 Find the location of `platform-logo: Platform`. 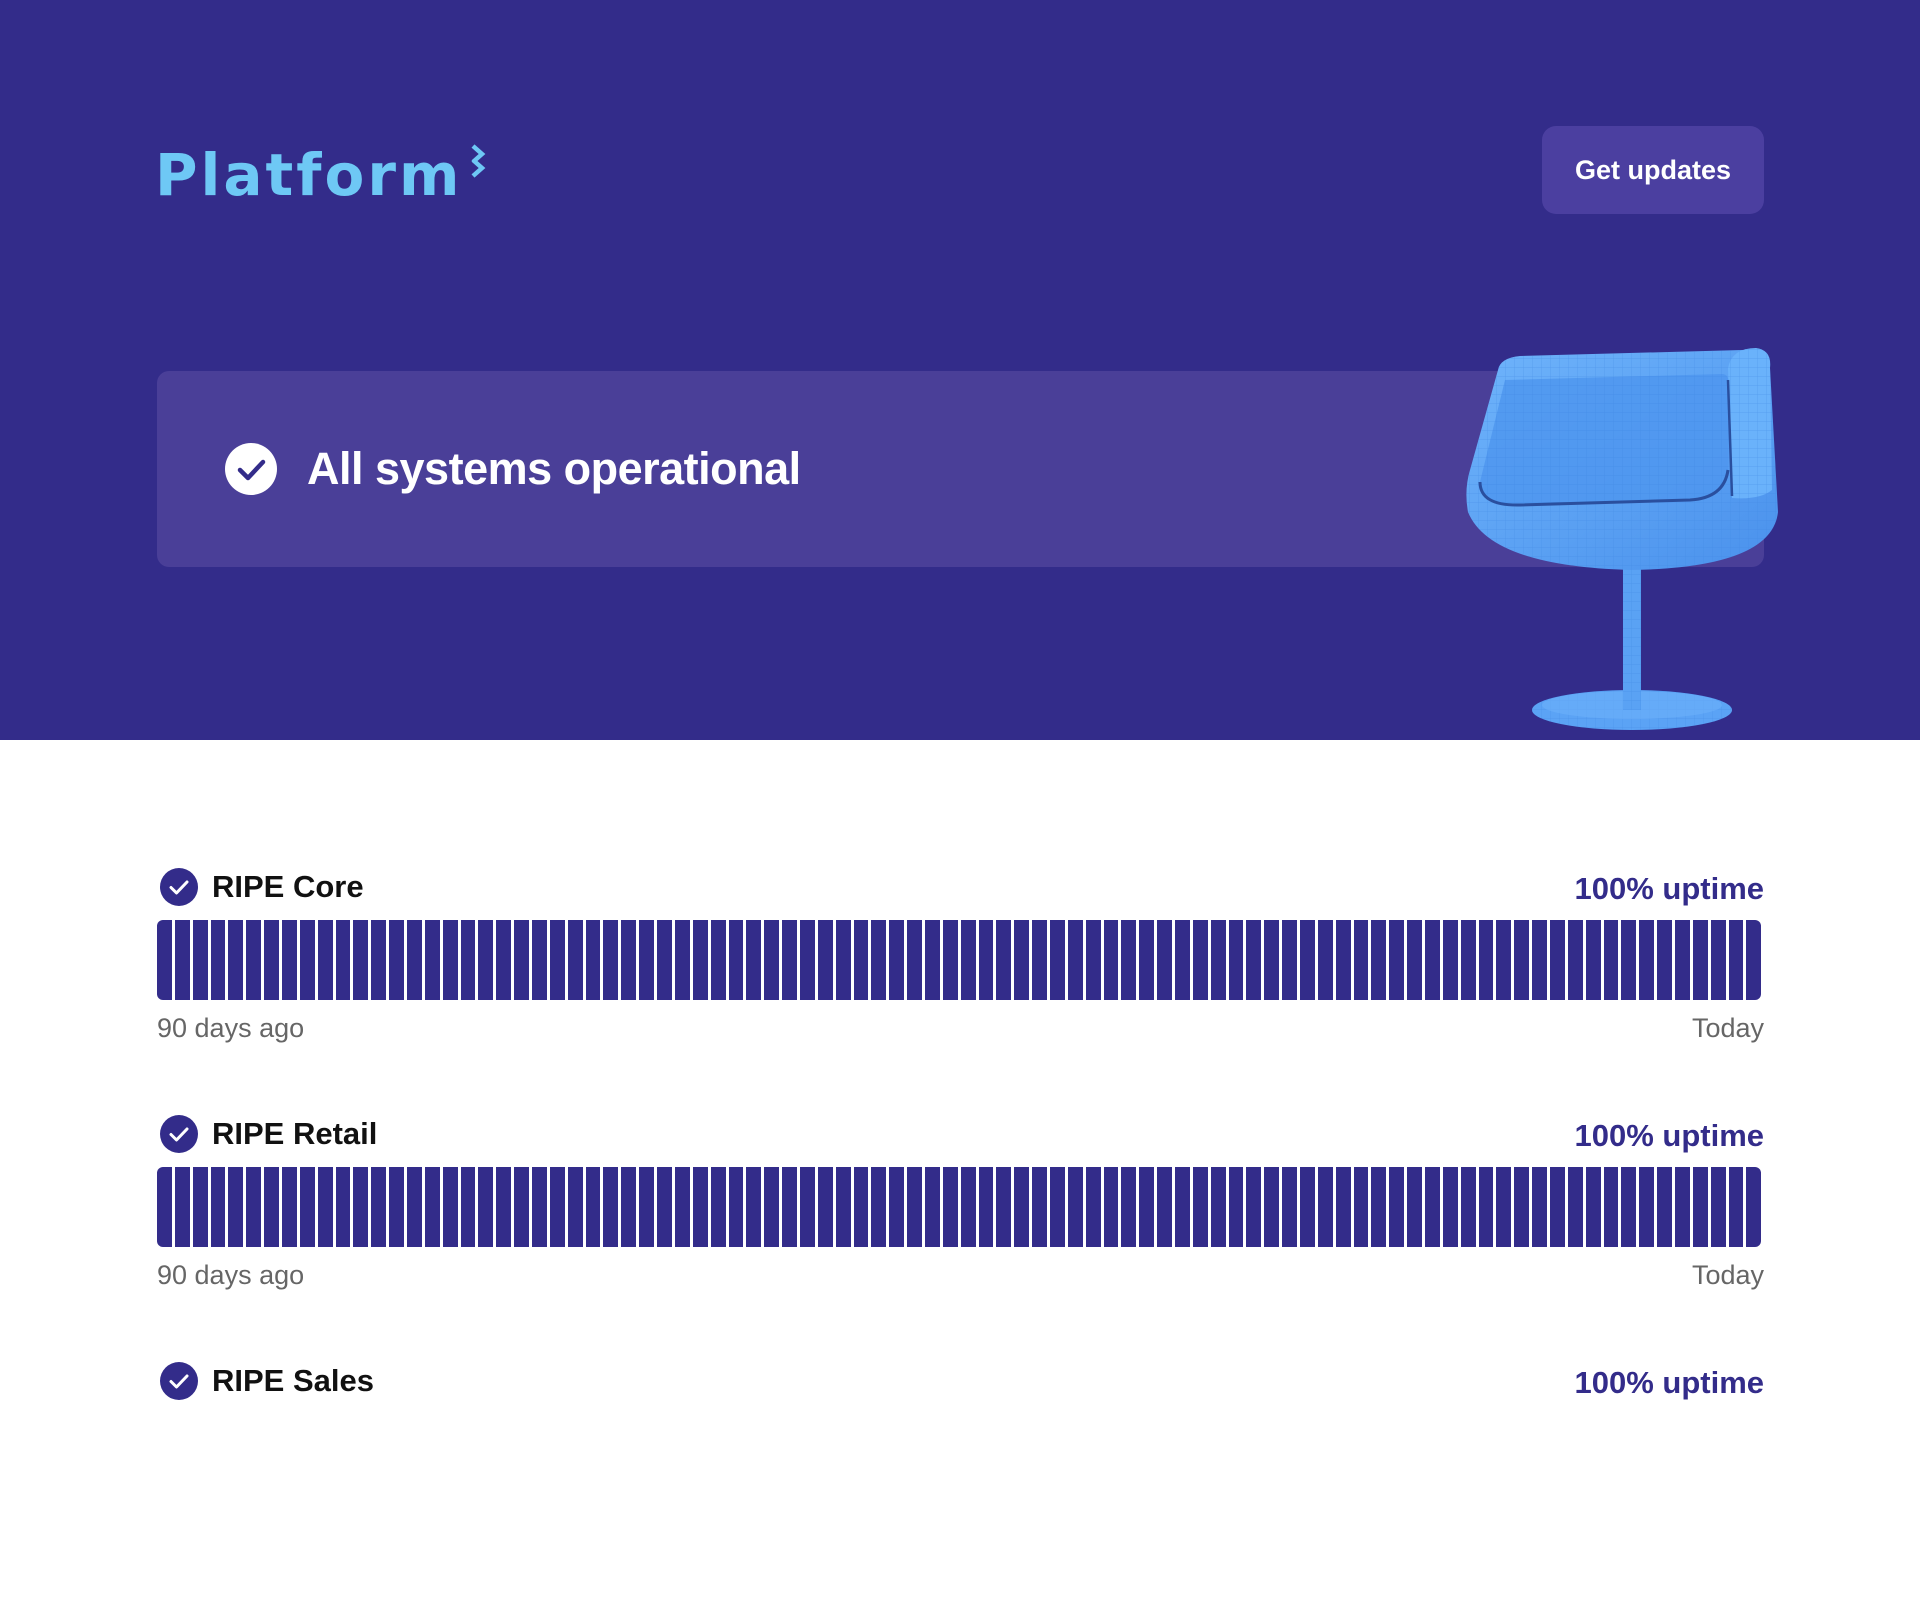

platform-logo: Platform is located at coordinates (322, 175).